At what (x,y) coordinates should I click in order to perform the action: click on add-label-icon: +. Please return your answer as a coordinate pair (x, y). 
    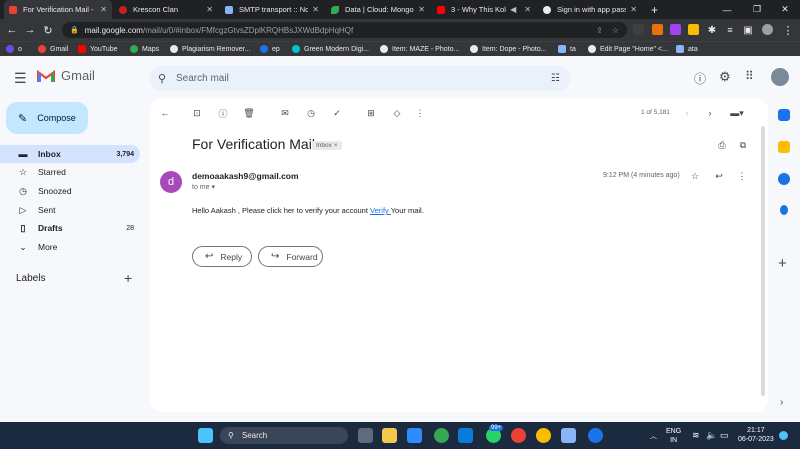
    Looking at the image, I should click on (128, 278).